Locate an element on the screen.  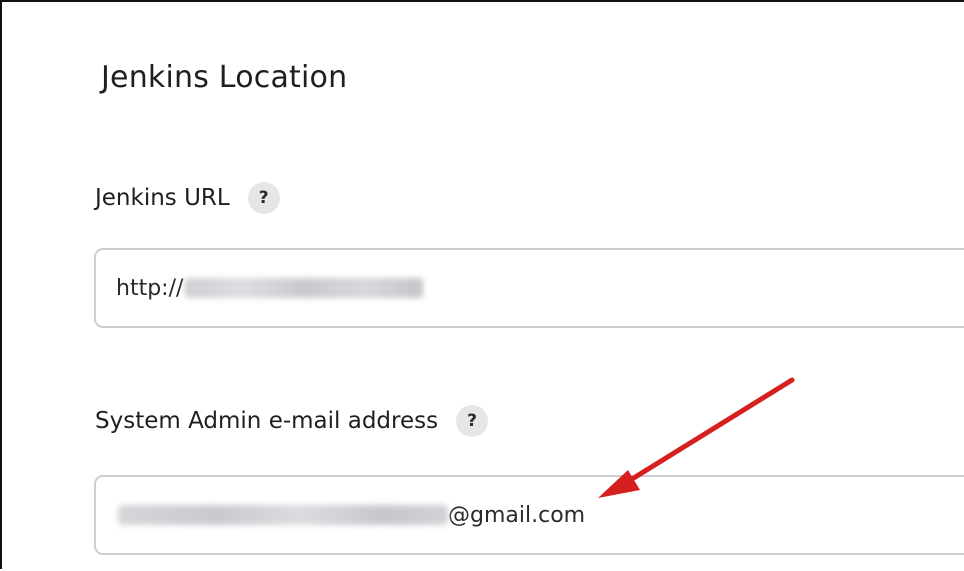
admin-email-value-suffix: @gmail.com is located at coordinates (517, 515).